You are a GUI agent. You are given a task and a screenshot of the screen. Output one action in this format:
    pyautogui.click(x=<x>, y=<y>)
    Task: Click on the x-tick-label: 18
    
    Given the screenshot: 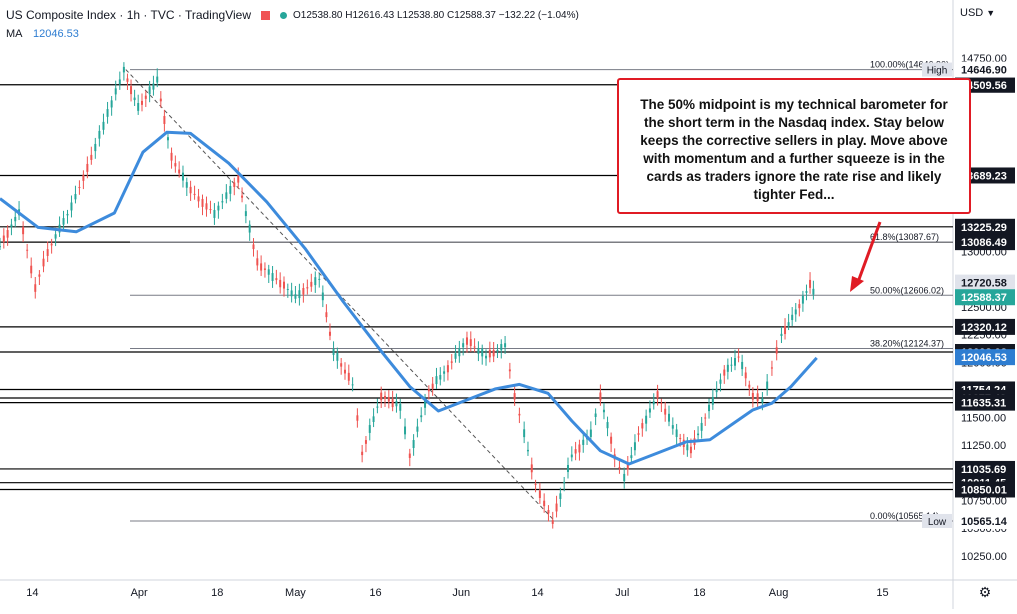 What is the action you would take?
    pyautogui.click(x=217, y=593)
    